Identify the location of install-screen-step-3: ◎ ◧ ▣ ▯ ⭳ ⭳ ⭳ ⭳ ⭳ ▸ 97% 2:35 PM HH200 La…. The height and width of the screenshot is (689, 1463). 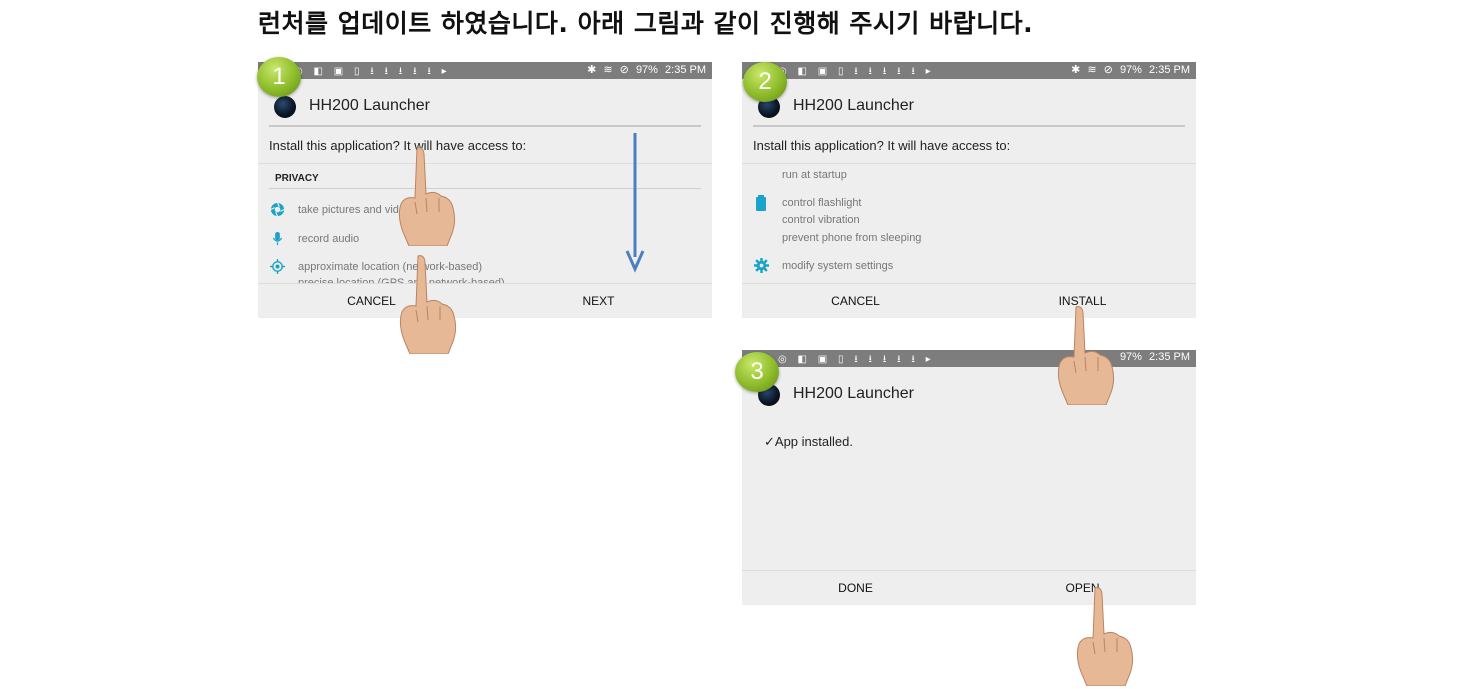
(969, 477).